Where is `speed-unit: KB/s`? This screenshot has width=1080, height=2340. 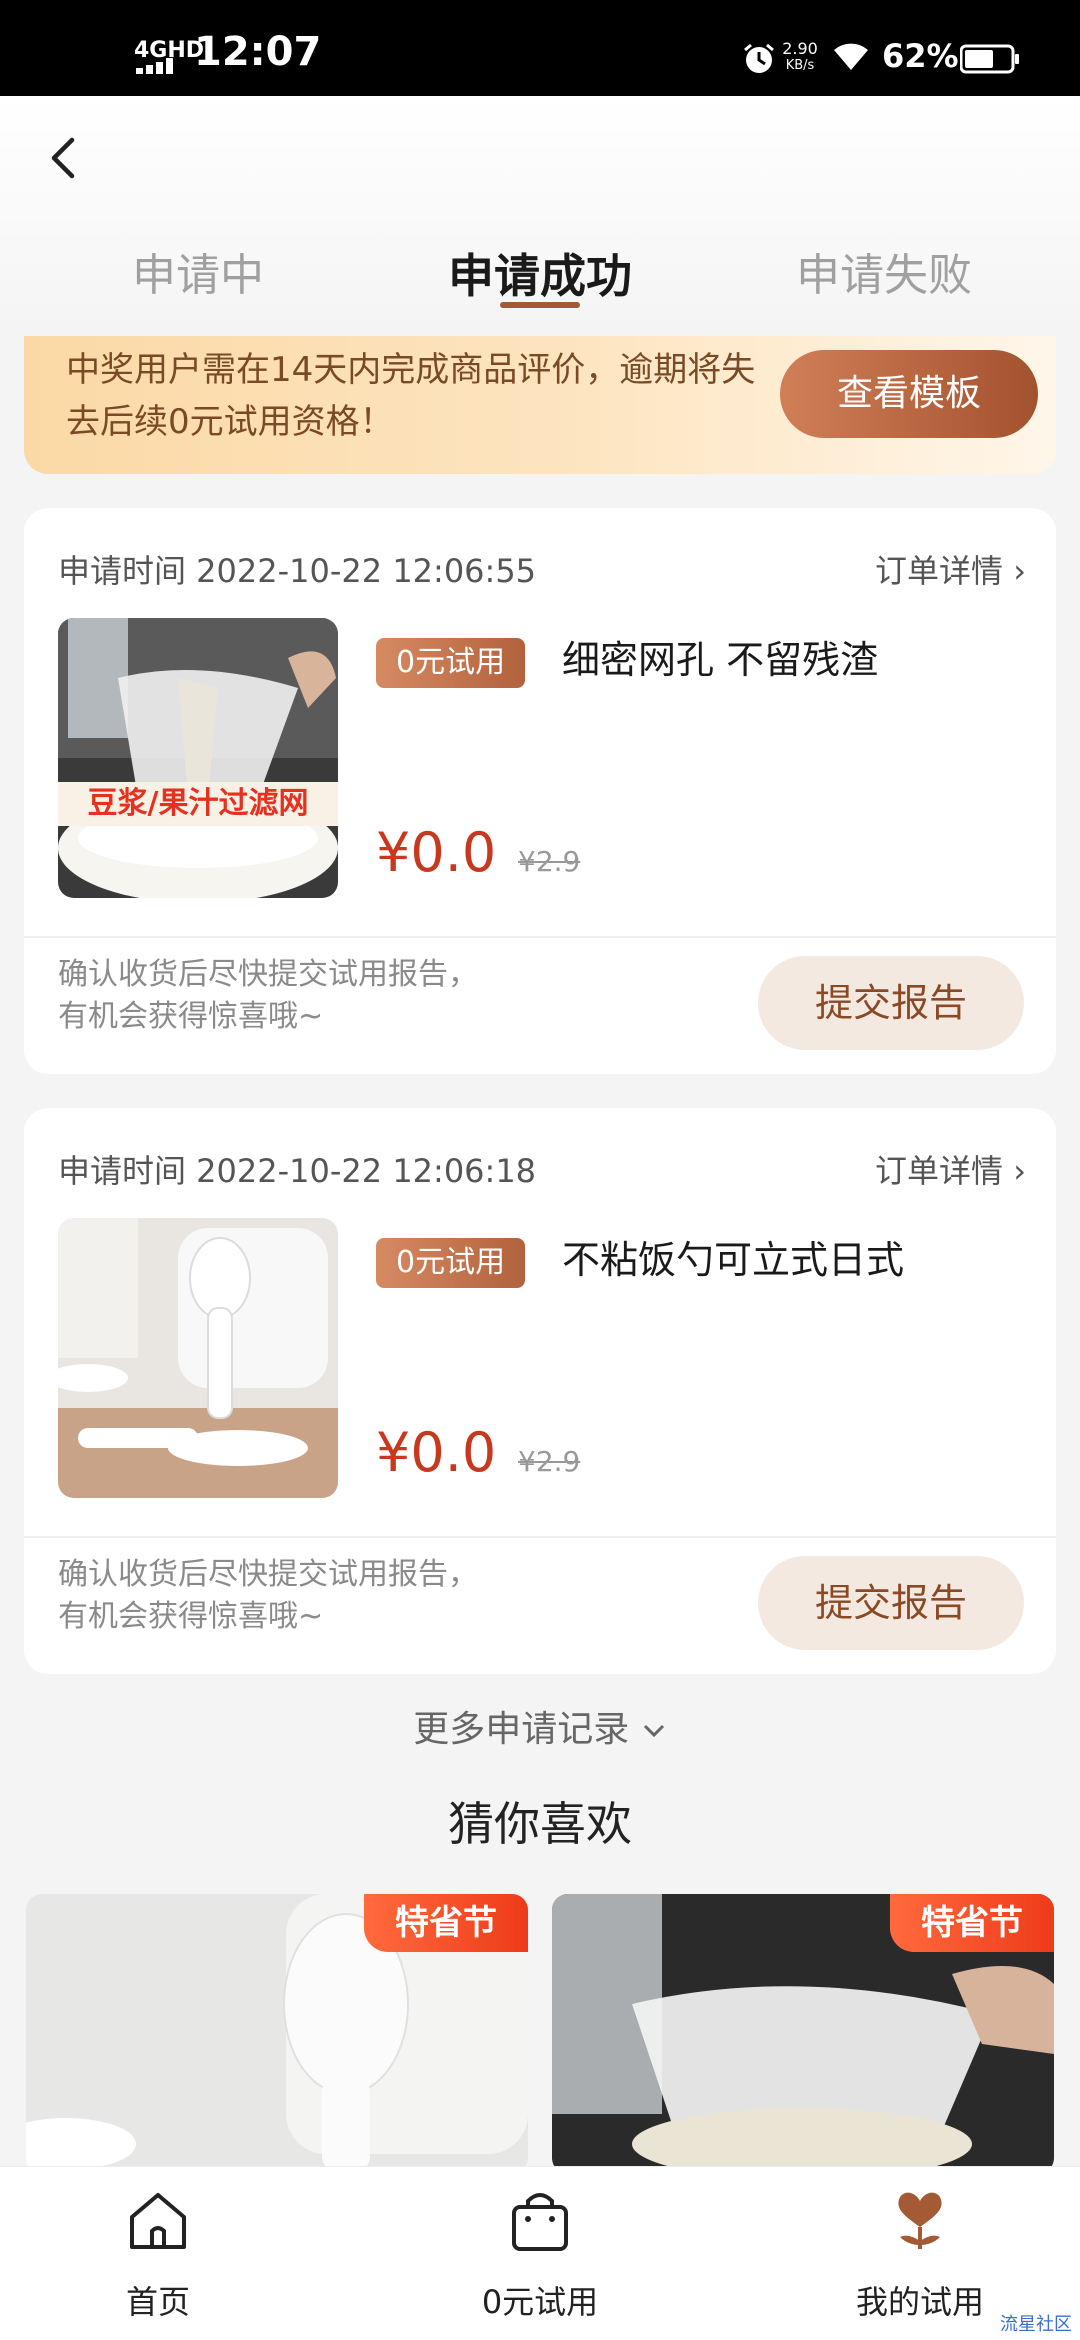 speed-unit: KB/s is located at coordinates (800, 65).